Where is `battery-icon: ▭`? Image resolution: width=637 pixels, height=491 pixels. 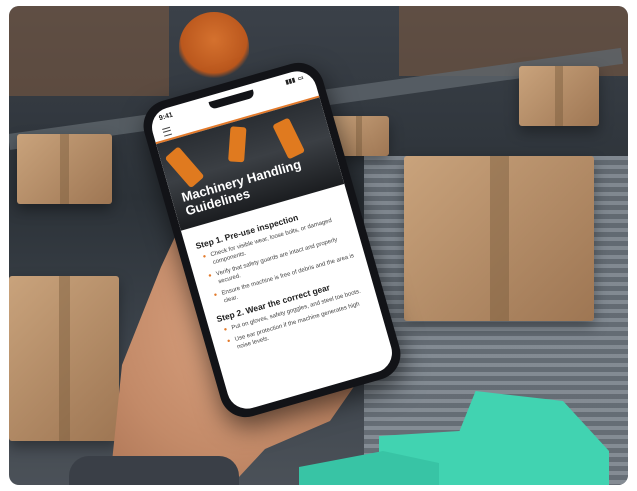 battery-icon: ▭ is located at coordinates (301, 78).